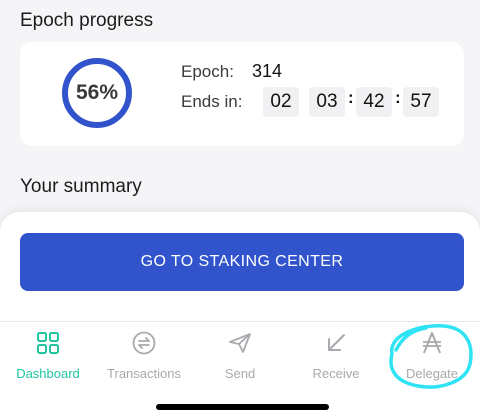  What do you see at coordinates (240, 373) in the screenshot?
I see `tab-send-label: Send` at bounding box center [240, 373].